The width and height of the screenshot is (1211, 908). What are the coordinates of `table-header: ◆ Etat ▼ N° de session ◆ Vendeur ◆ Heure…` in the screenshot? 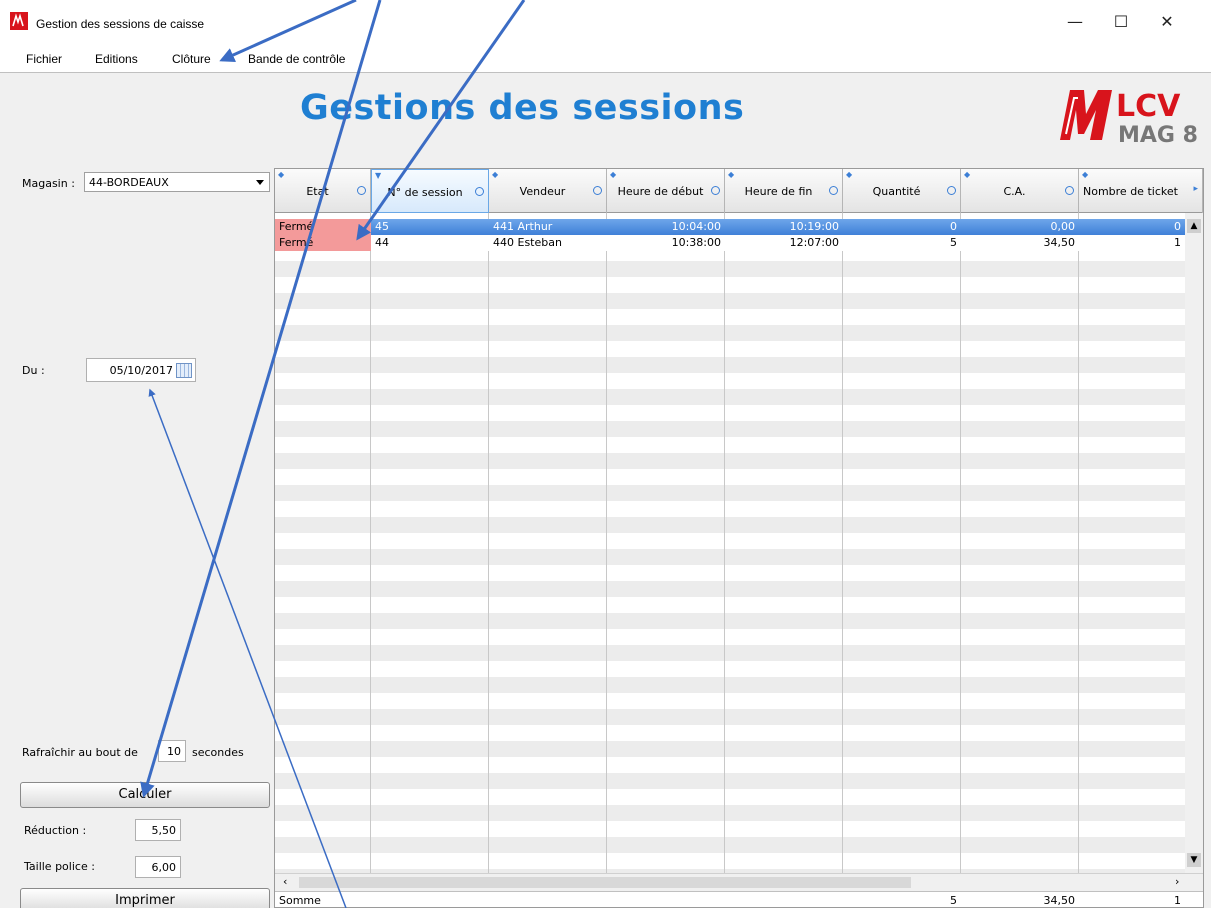 It's located at (739, 191).